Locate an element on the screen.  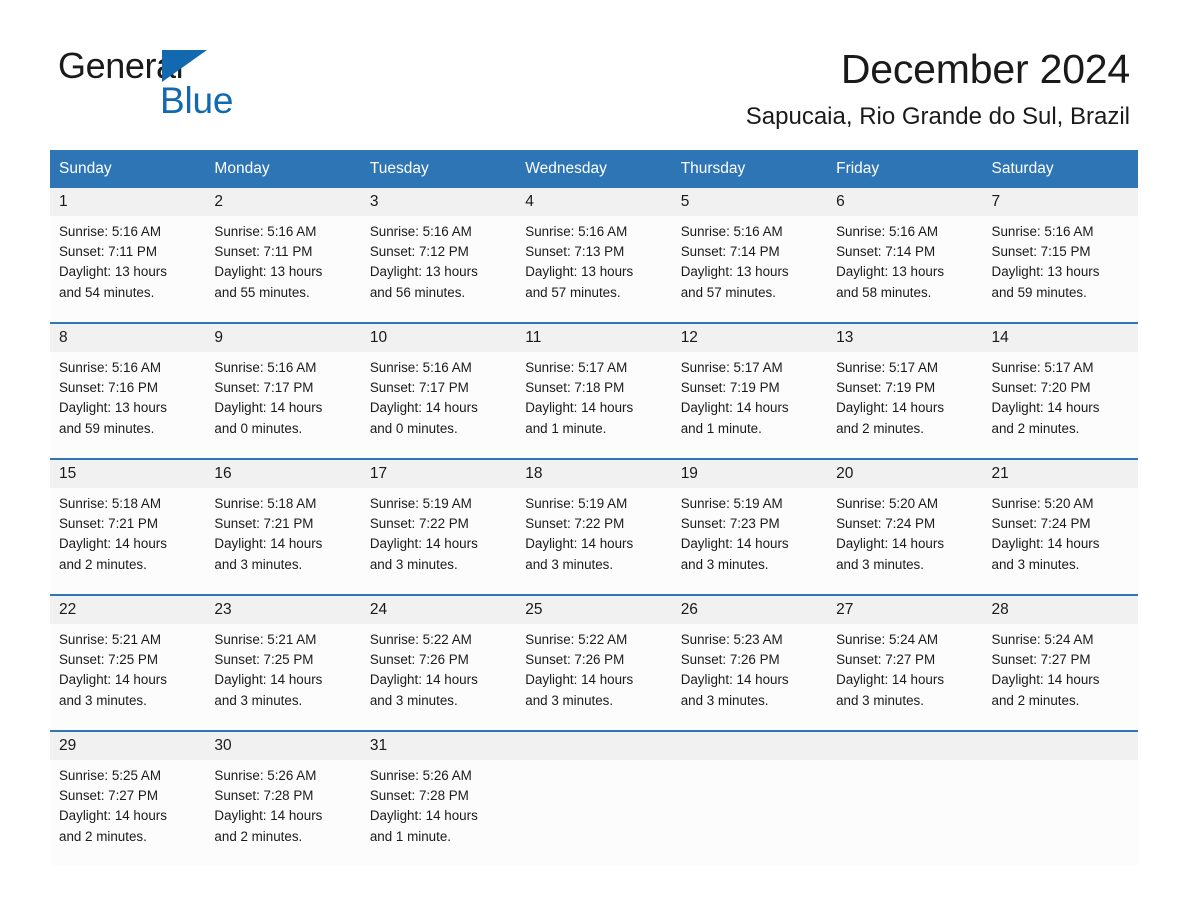
sunrise-text: Sunrise: 5:17 AM is located at coordinates (887, 367).